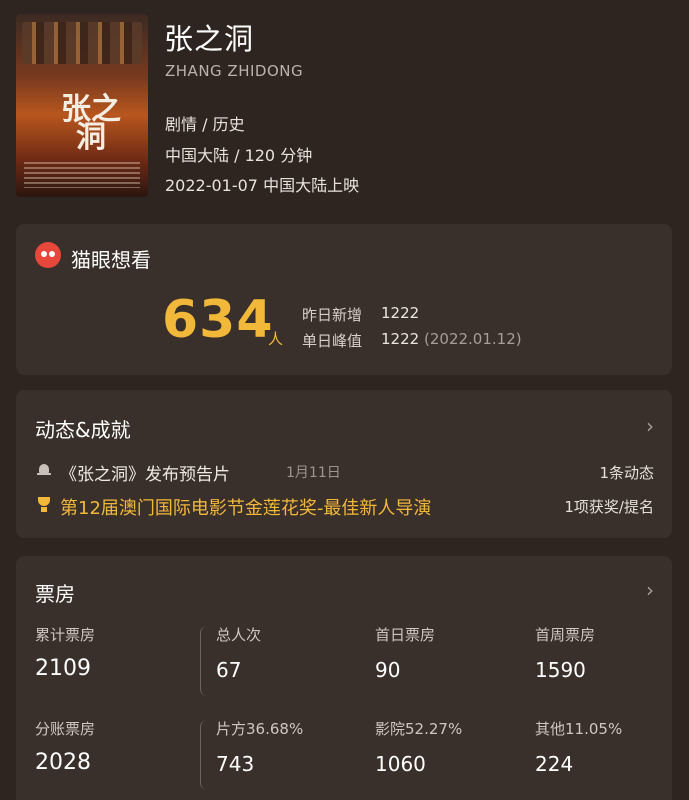  Describe the element at coordinates (145, 472) in the screenshot. I see `news-item-text: 《张之洞》发布预告片` at that location.